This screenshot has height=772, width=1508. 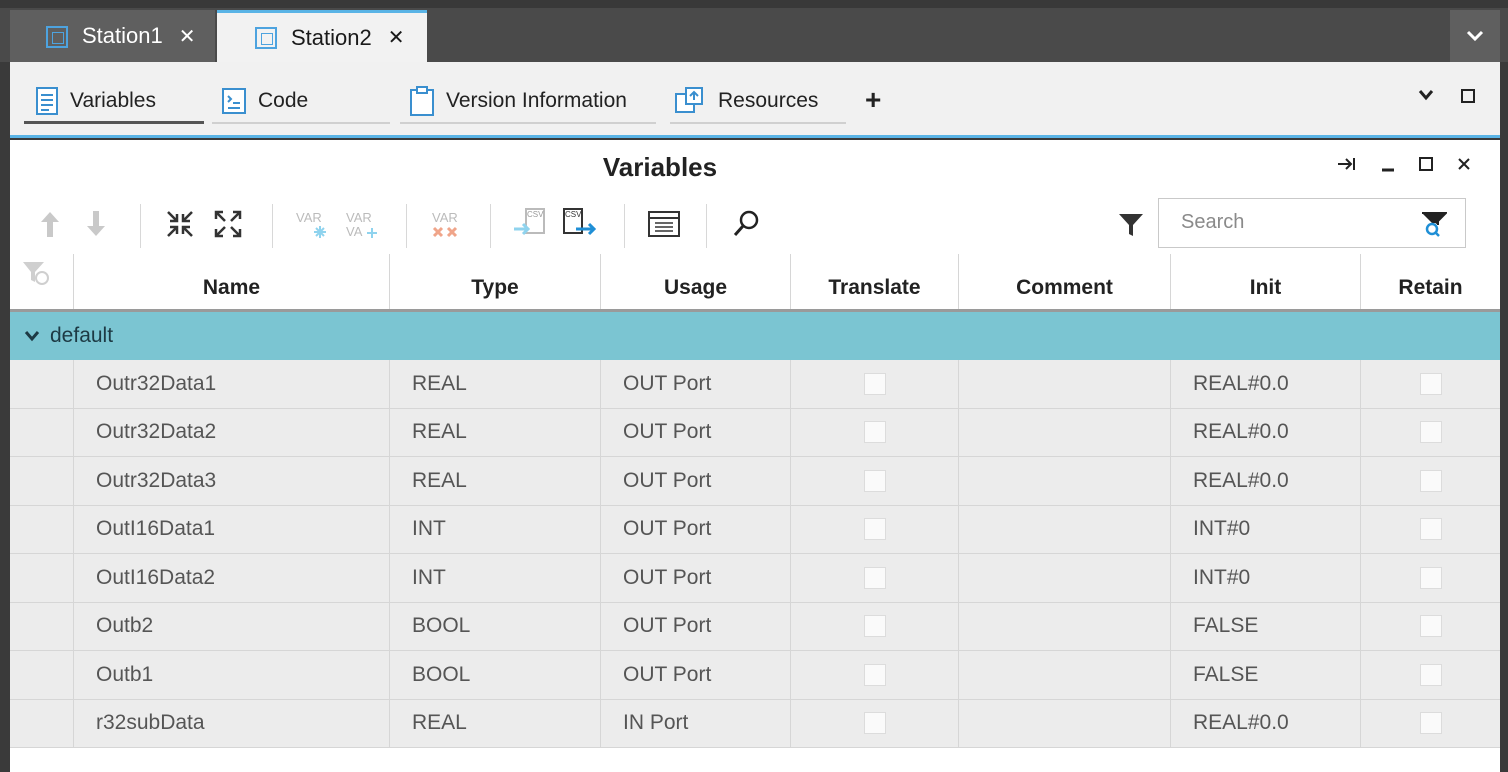 I want to click on delete-variable-button: VAR, so click(x=446, y=224).